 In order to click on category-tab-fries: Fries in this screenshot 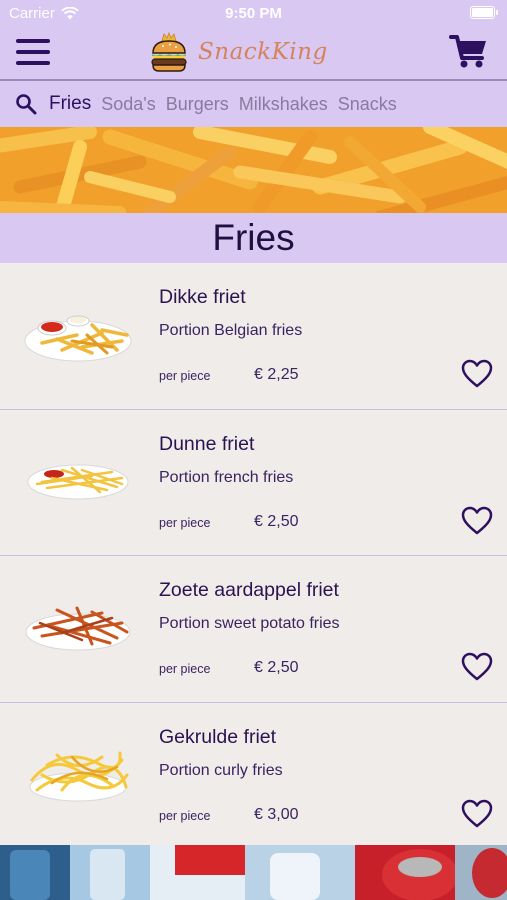, I will do `click(70, 104)`.